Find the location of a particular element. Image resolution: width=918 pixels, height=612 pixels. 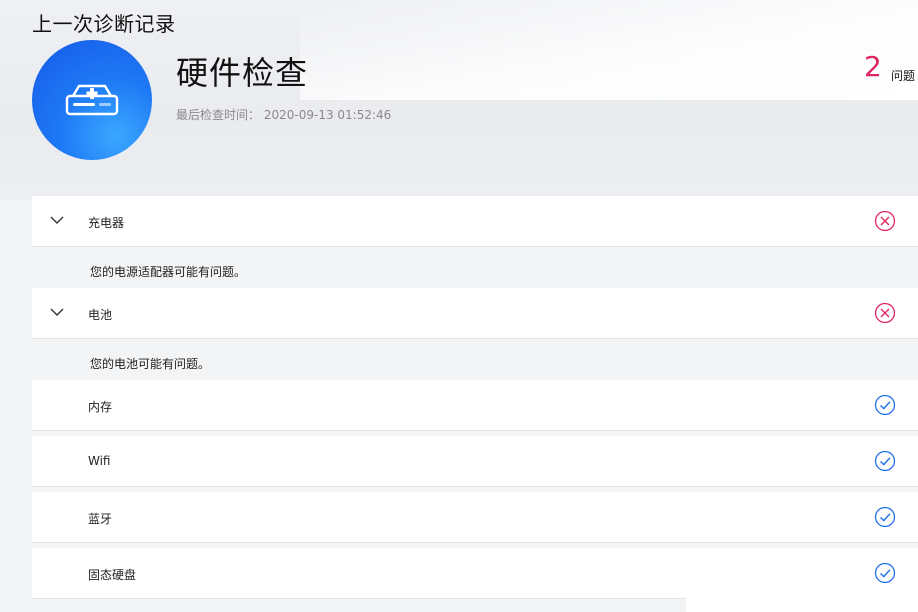

item-label: 电池 is located at coordinates (100, 315).